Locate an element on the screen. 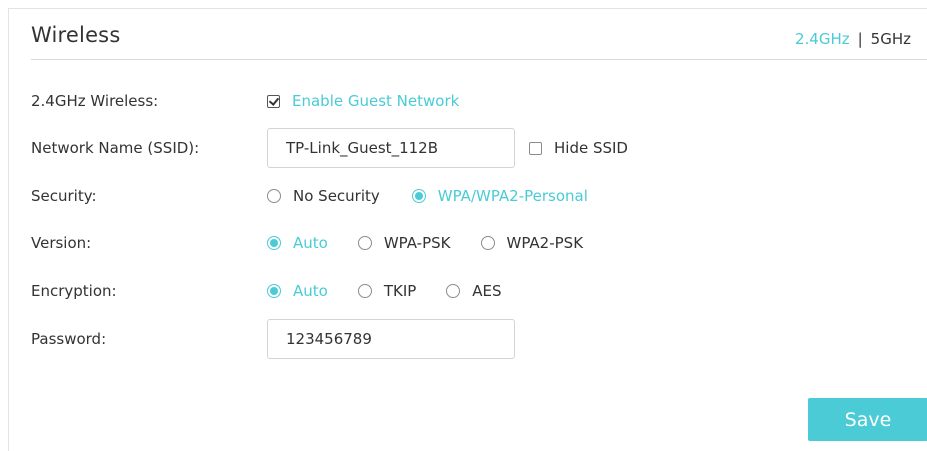 Image resolution: width=927 pixels, height=451 pixels. security-options: No Security WPA/WPA2-Personal is located at coordinates (442, 196).